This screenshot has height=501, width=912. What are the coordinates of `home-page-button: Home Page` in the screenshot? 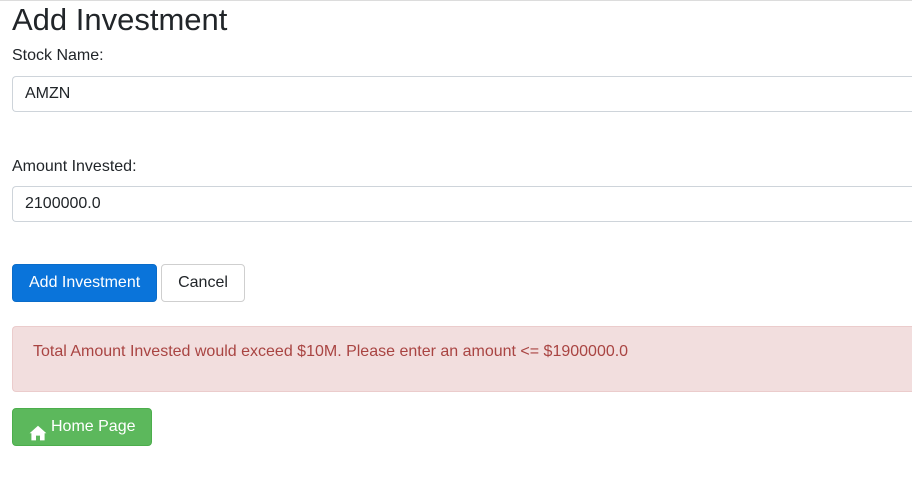 It's located at (82, 427).